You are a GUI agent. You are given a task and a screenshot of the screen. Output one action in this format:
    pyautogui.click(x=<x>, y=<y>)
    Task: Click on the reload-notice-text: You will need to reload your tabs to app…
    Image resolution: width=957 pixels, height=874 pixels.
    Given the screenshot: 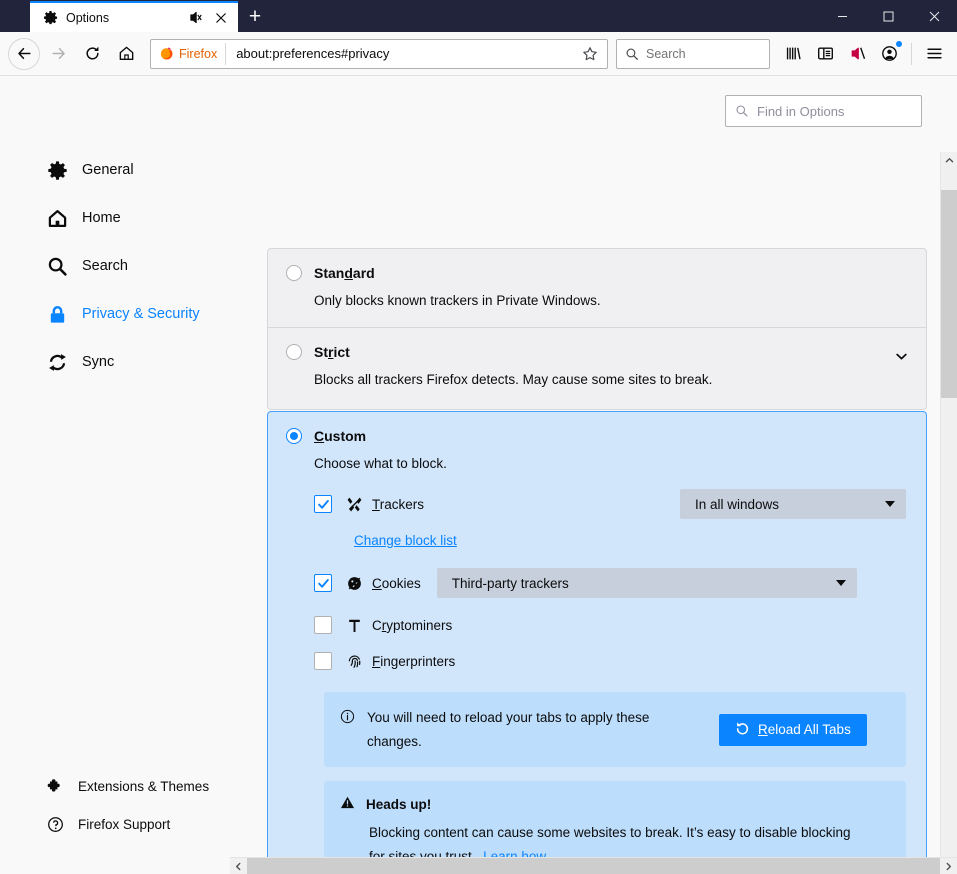 What is the action you would take?
    pyautogui.click(x=508, y=729)
    